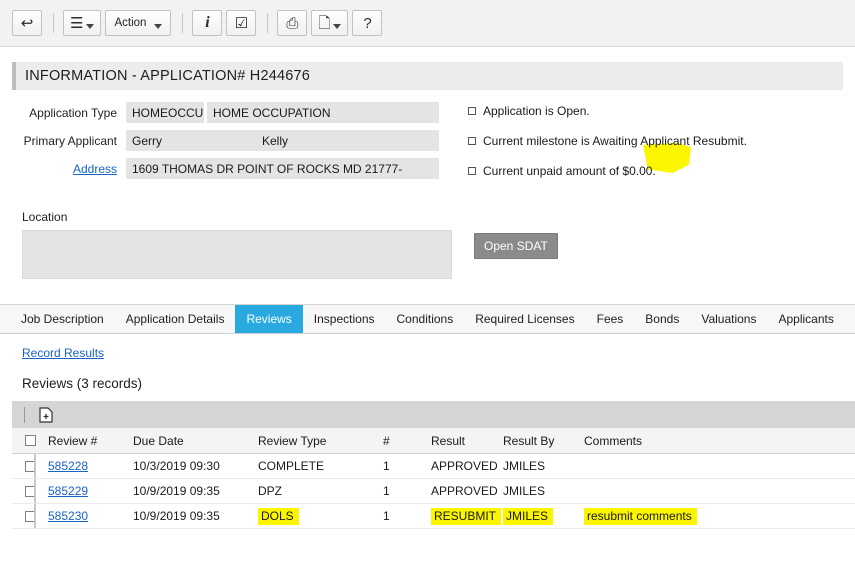  I want to click on column-result: Result, so click(465, 441).